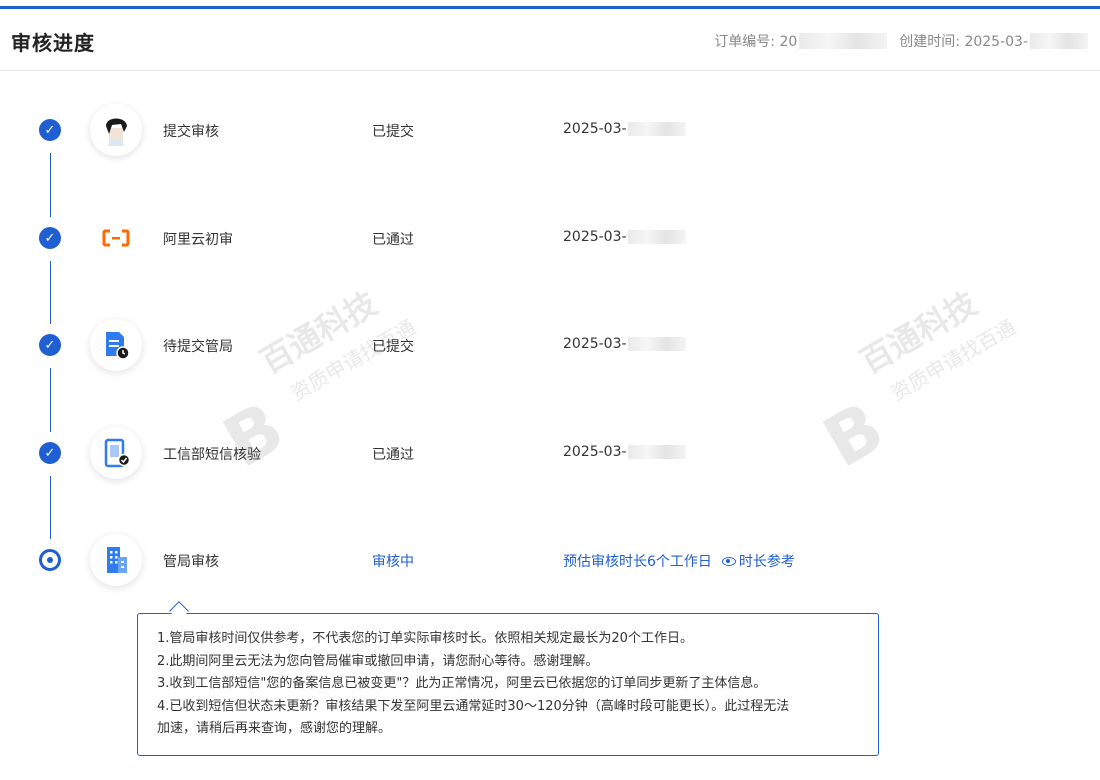 The image size is (1100, 780). I want to click on step-status: 审核中, so click(393, 562).